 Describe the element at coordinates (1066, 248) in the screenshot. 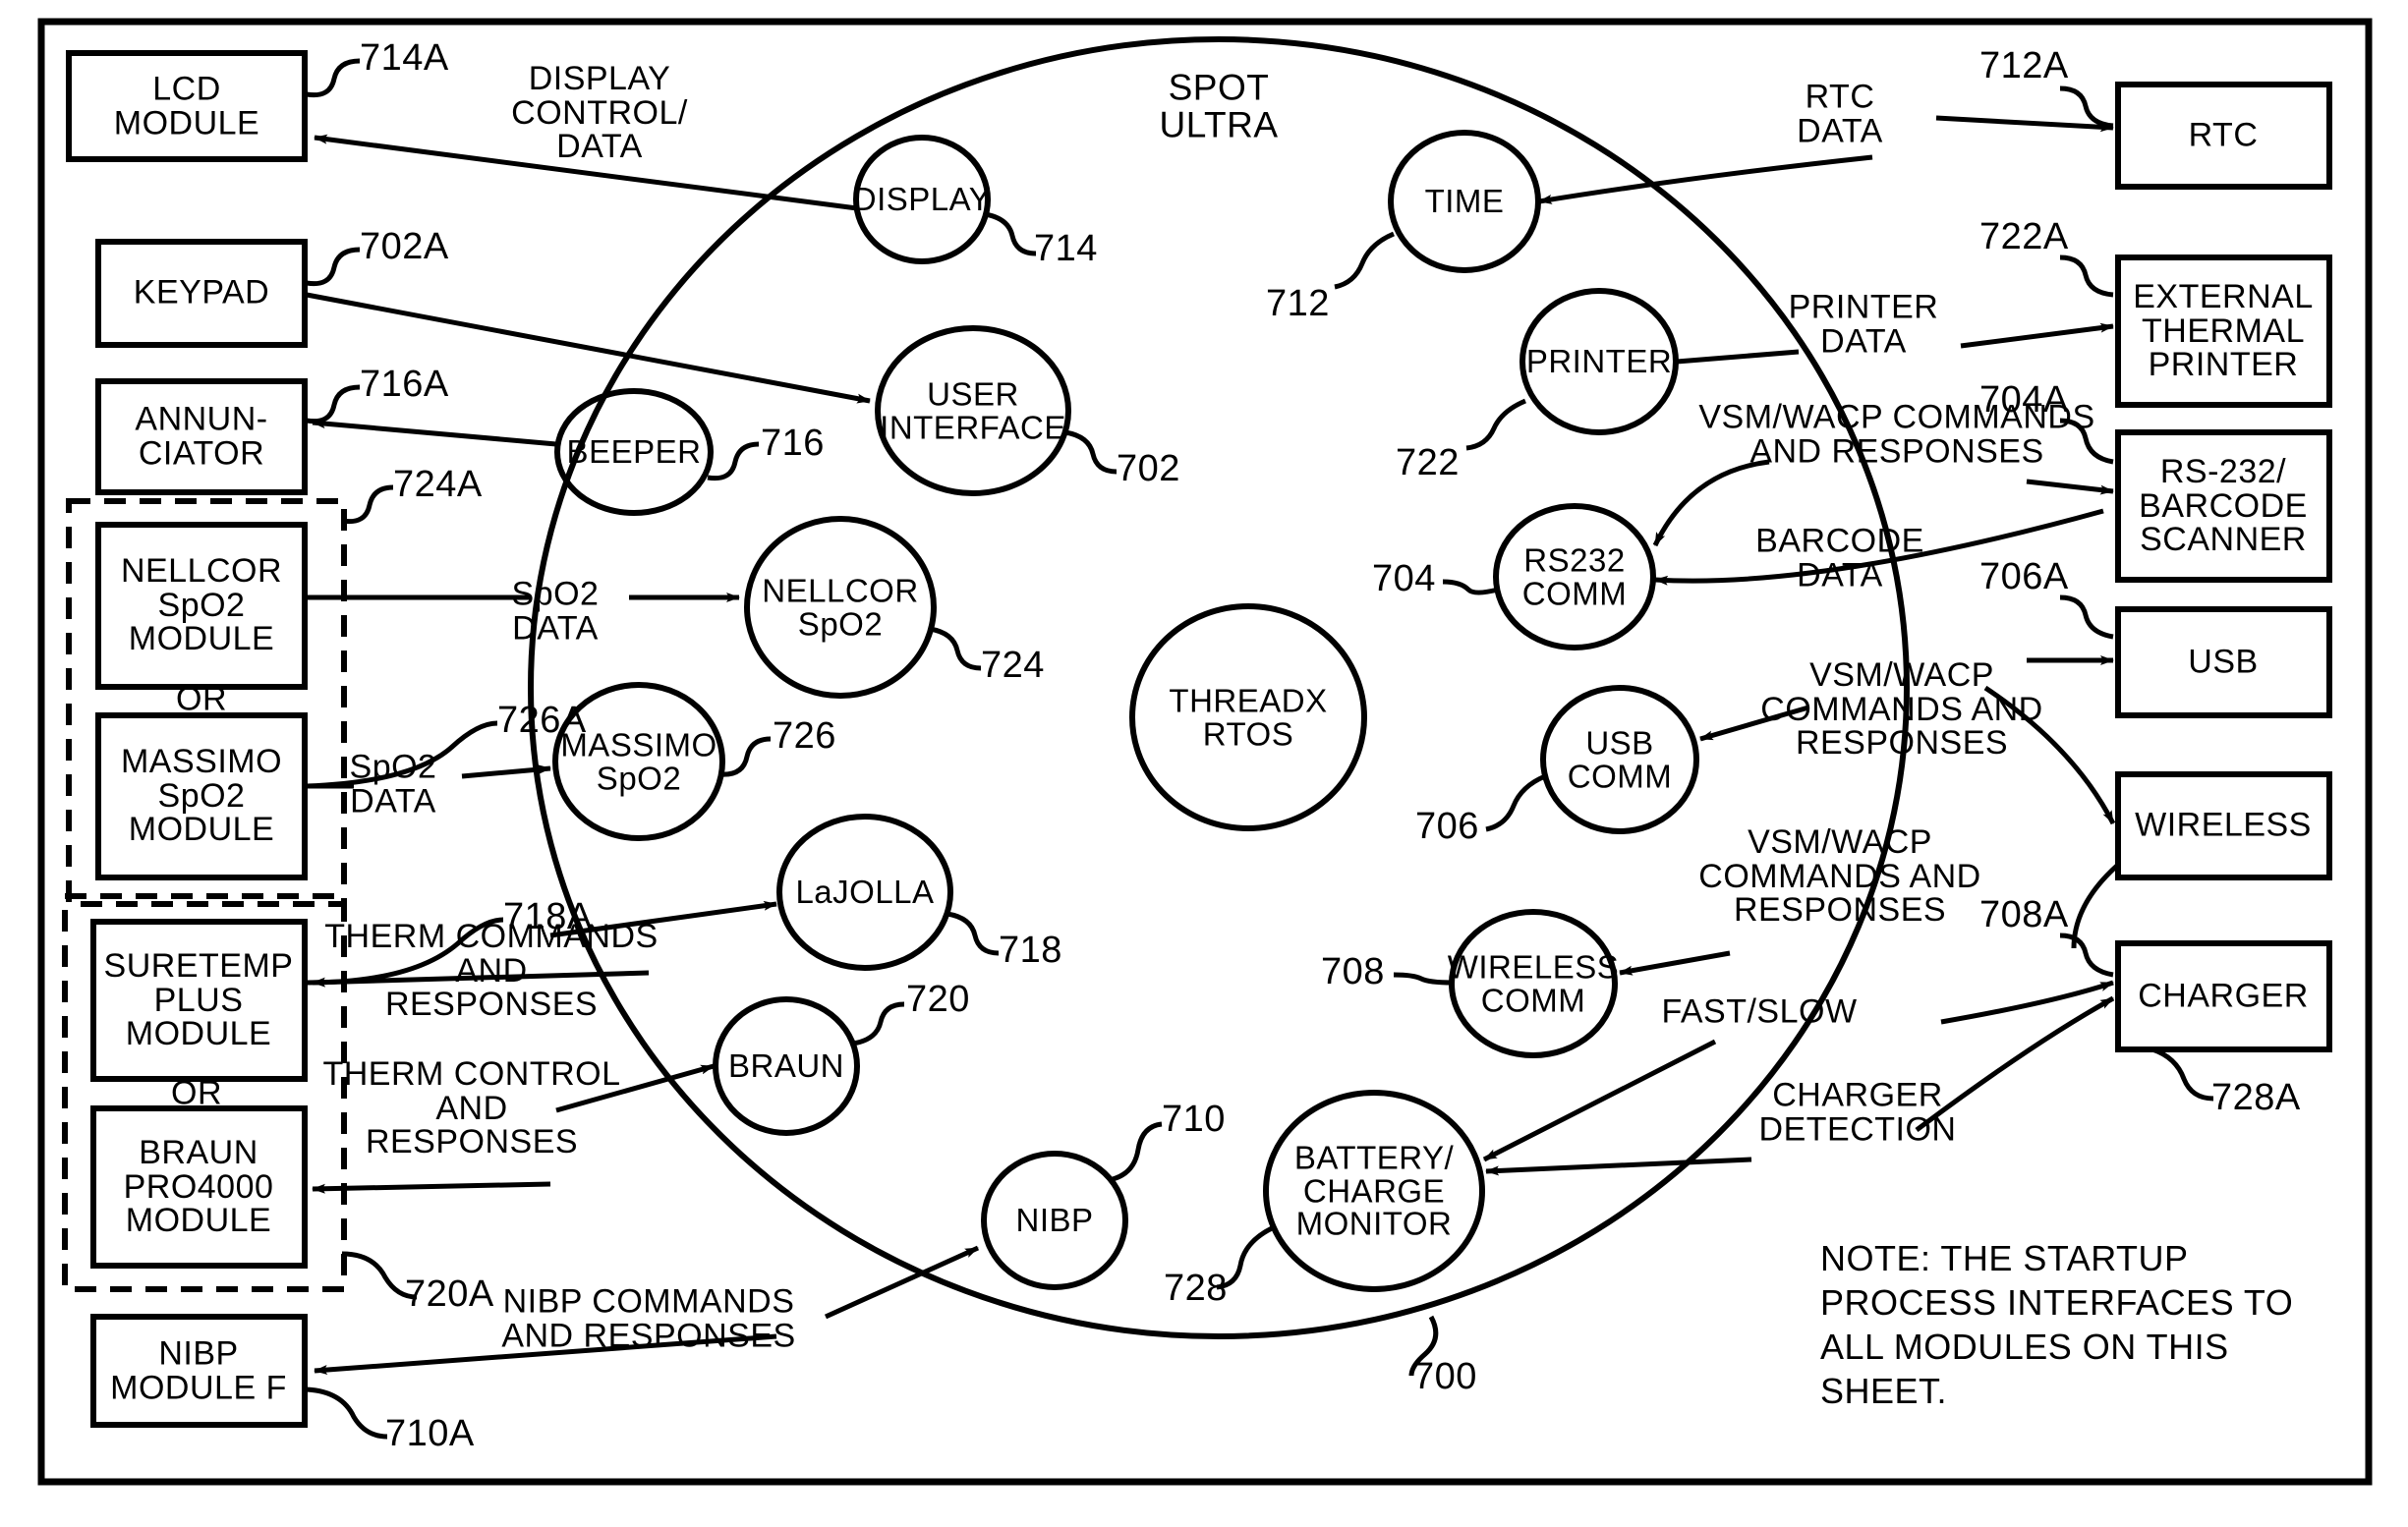

I see `ref-714: 714` at that location.